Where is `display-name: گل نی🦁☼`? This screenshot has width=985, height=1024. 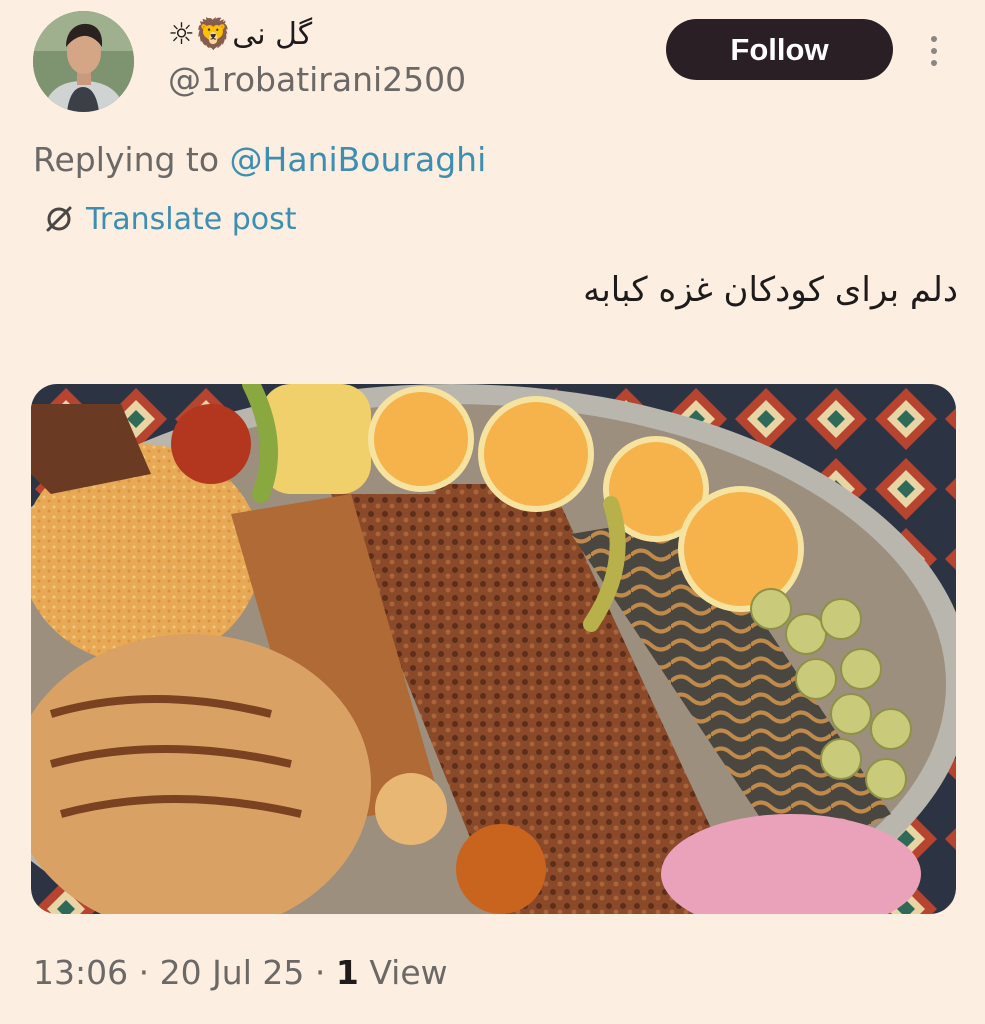 display-name: گل نی🦁☼ is located at coordinates (240, 34).